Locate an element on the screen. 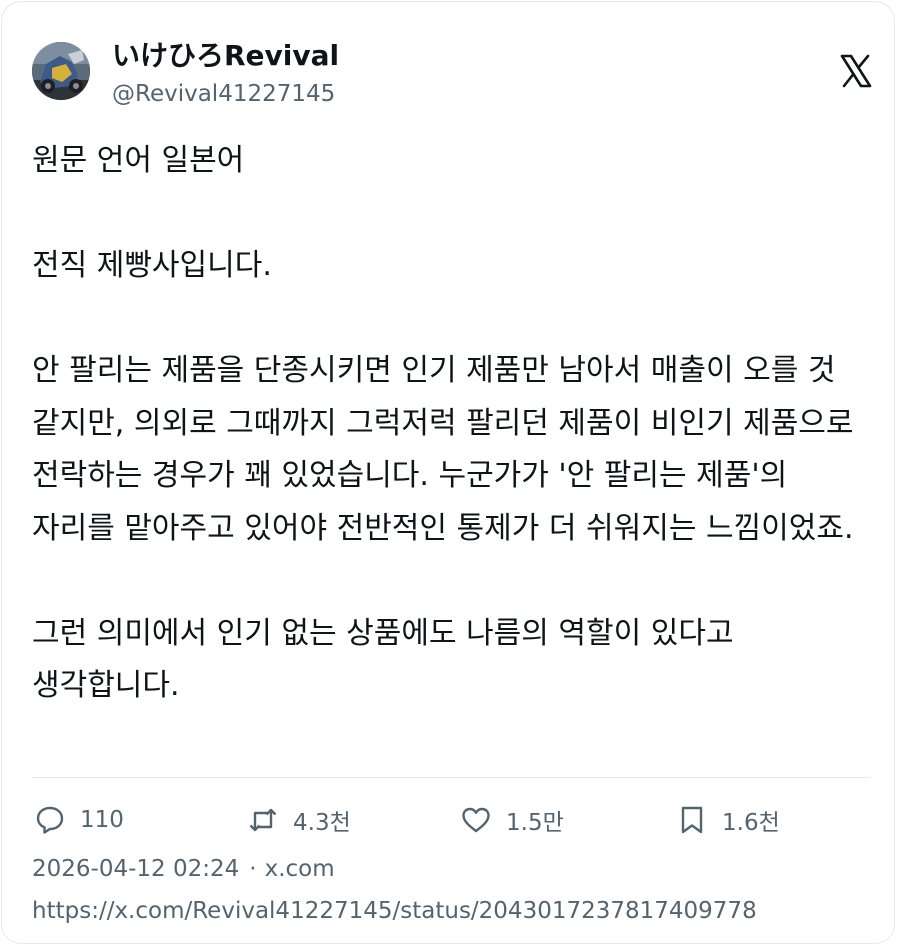 The height and width of the screenshot is (949, 900). display-name: いけひろRevival is located at coordinates (225, 56).